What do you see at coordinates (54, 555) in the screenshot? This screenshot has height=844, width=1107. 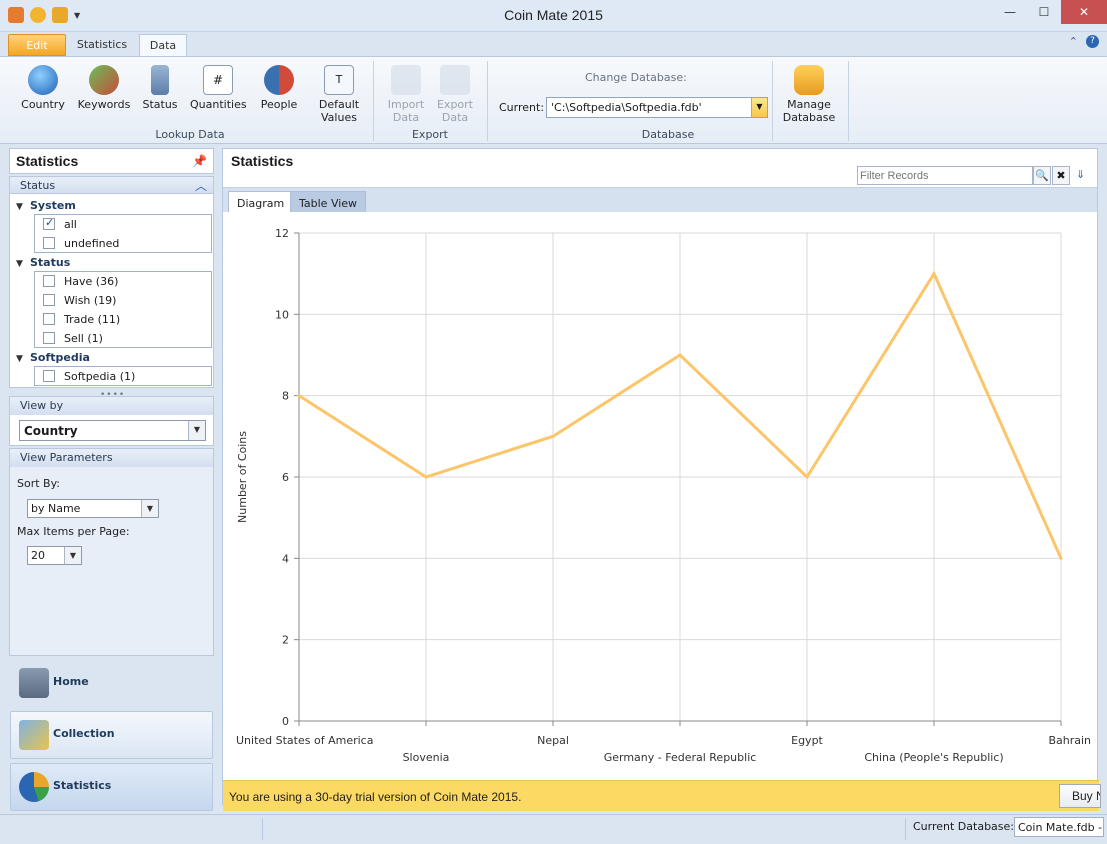 I see `max-items-select: 20 ▼` at bounding box center [54, 555].